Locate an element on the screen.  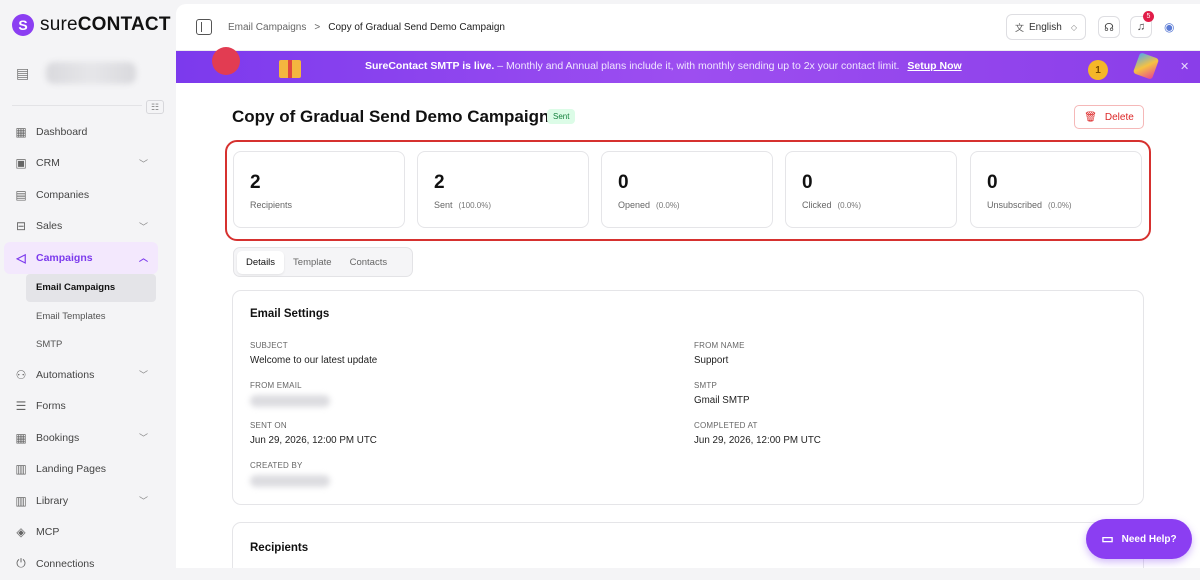
need-help-button: ▭ Need Help? is located at coordinates (1139, 539).